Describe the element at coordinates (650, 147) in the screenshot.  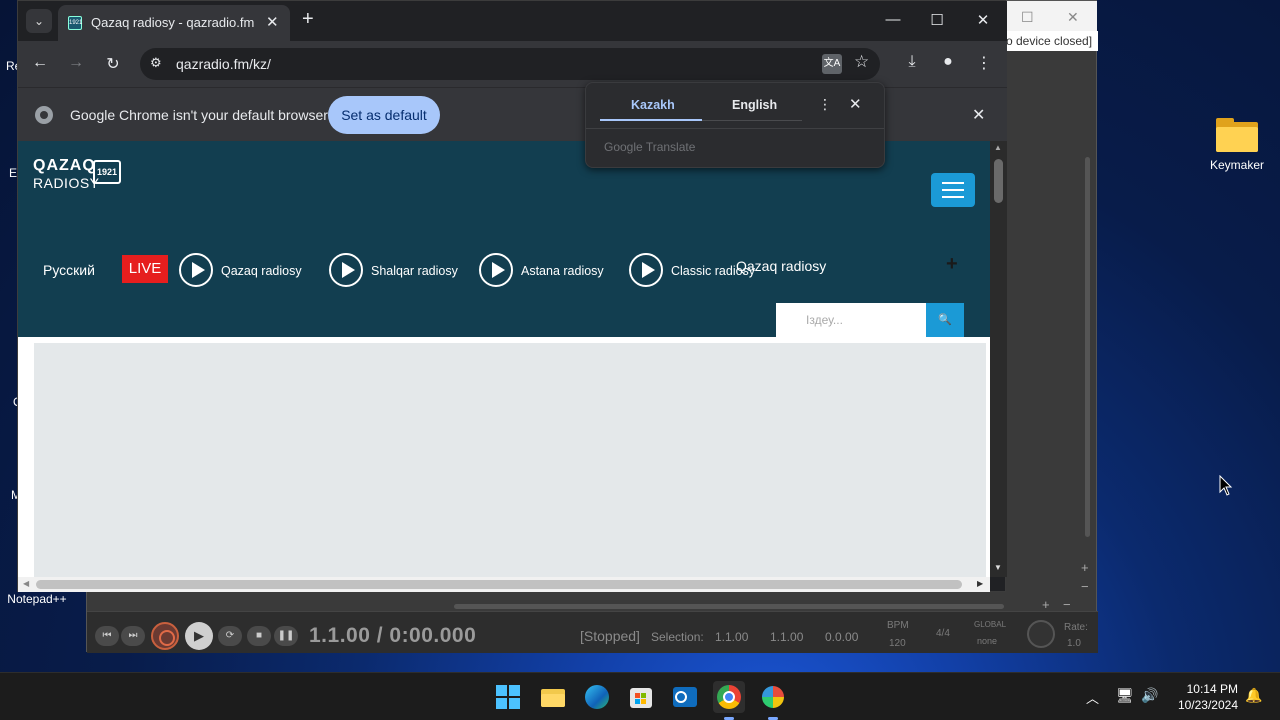
I see `google-translate-brand: Google Translate` at that location.